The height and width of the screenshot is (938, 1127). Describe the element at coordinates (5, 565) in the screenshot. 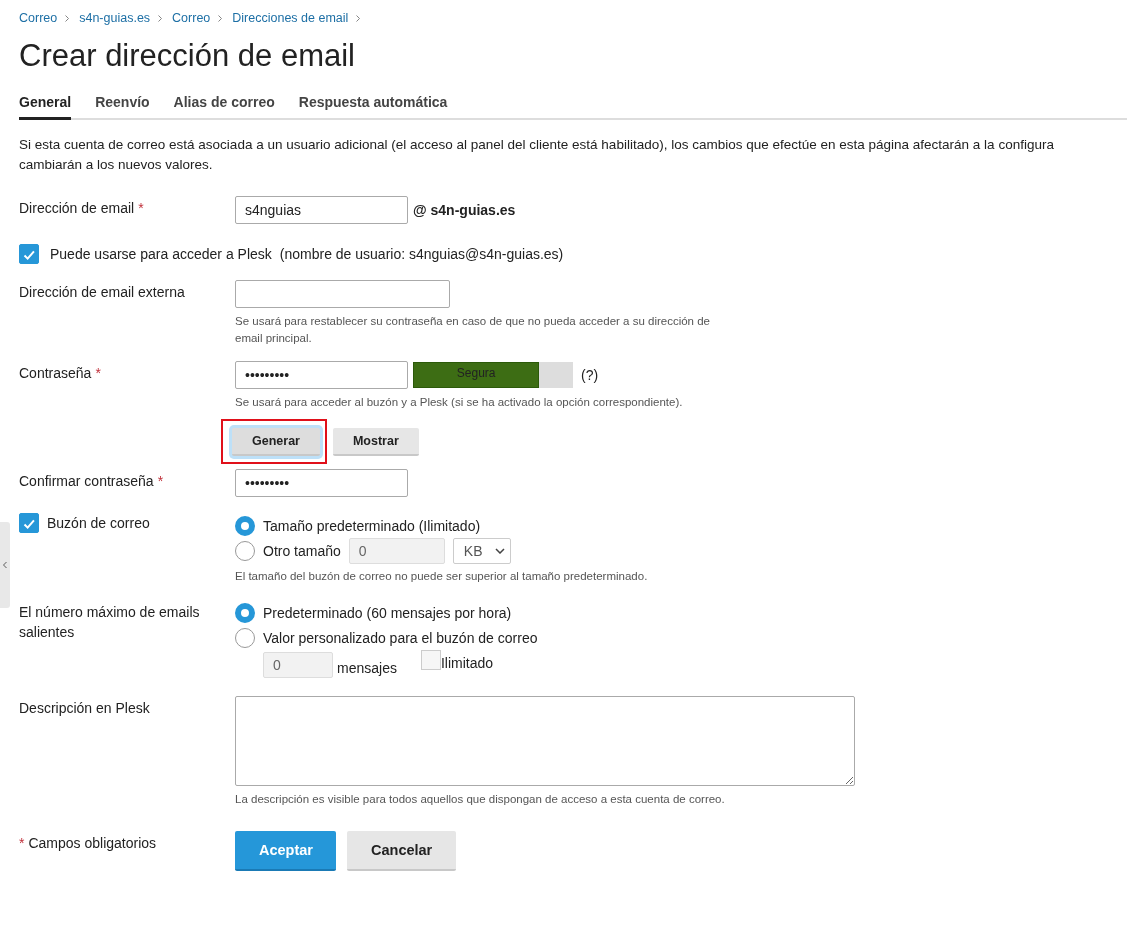

I see `chevron-left-icon` at that location.